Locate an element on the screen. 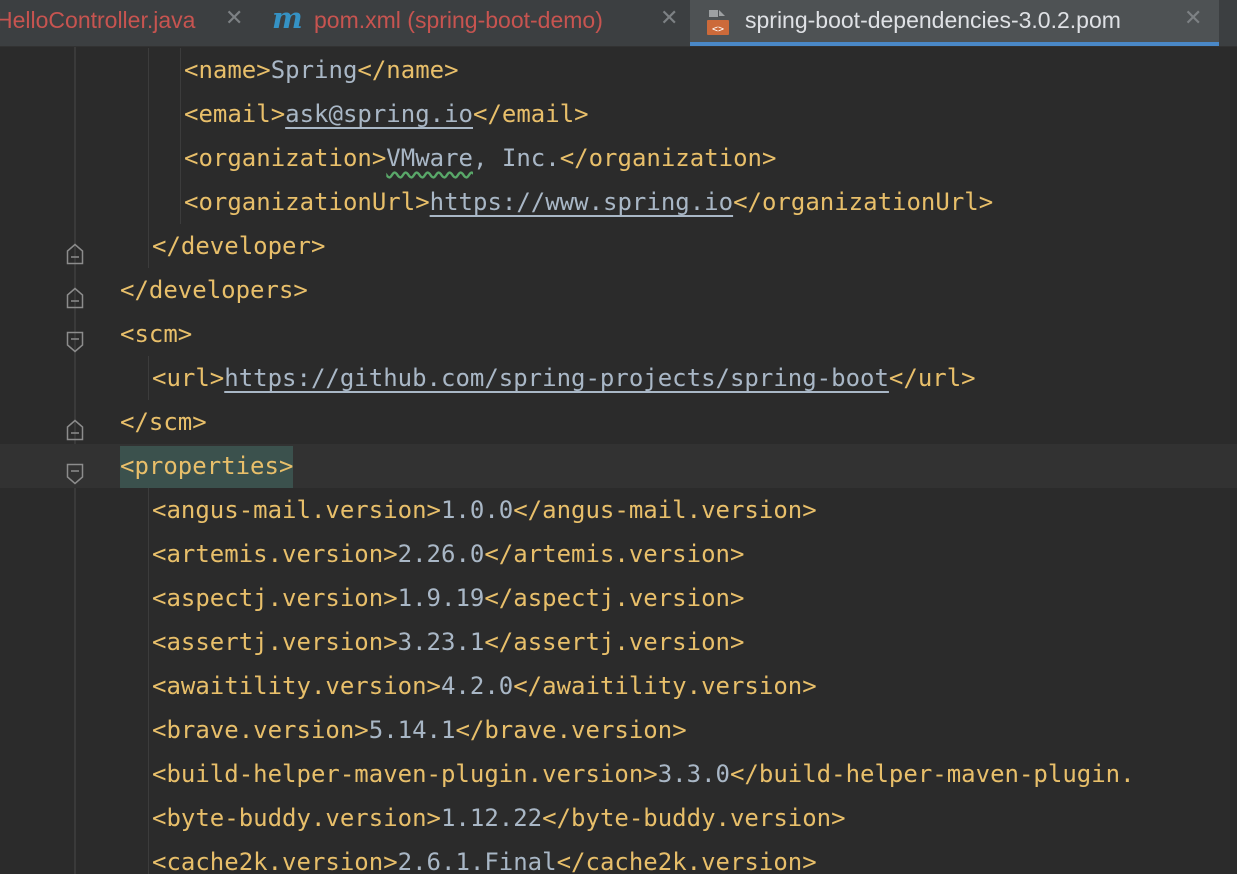 The height and width of the screenshot is (874, 1237). xml-tag: </brave.version> is located at coordinates (571, 730).